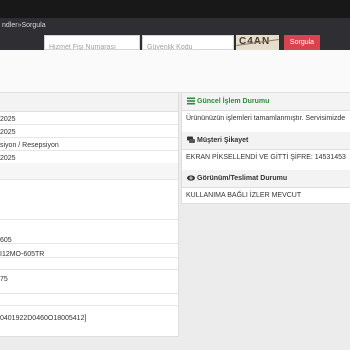 This screenshot has width=350, height=350. What do you see at coordinates (175, 71) in the screenshot?
I see `page-header-strip` at bounding box center [175, 71].